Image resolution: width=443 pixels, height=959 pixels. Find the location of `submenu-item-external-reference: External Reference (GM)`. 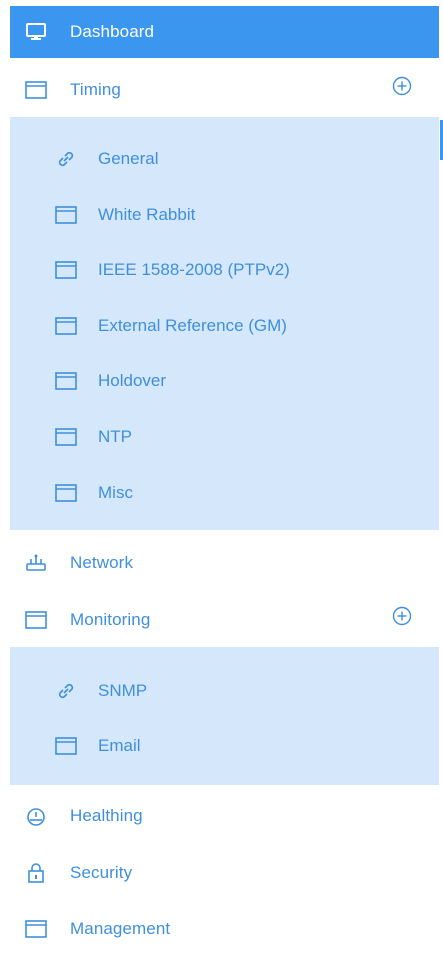

submenu-item-external-reference: External Reference (GM) is located at coordinates (170, 326).